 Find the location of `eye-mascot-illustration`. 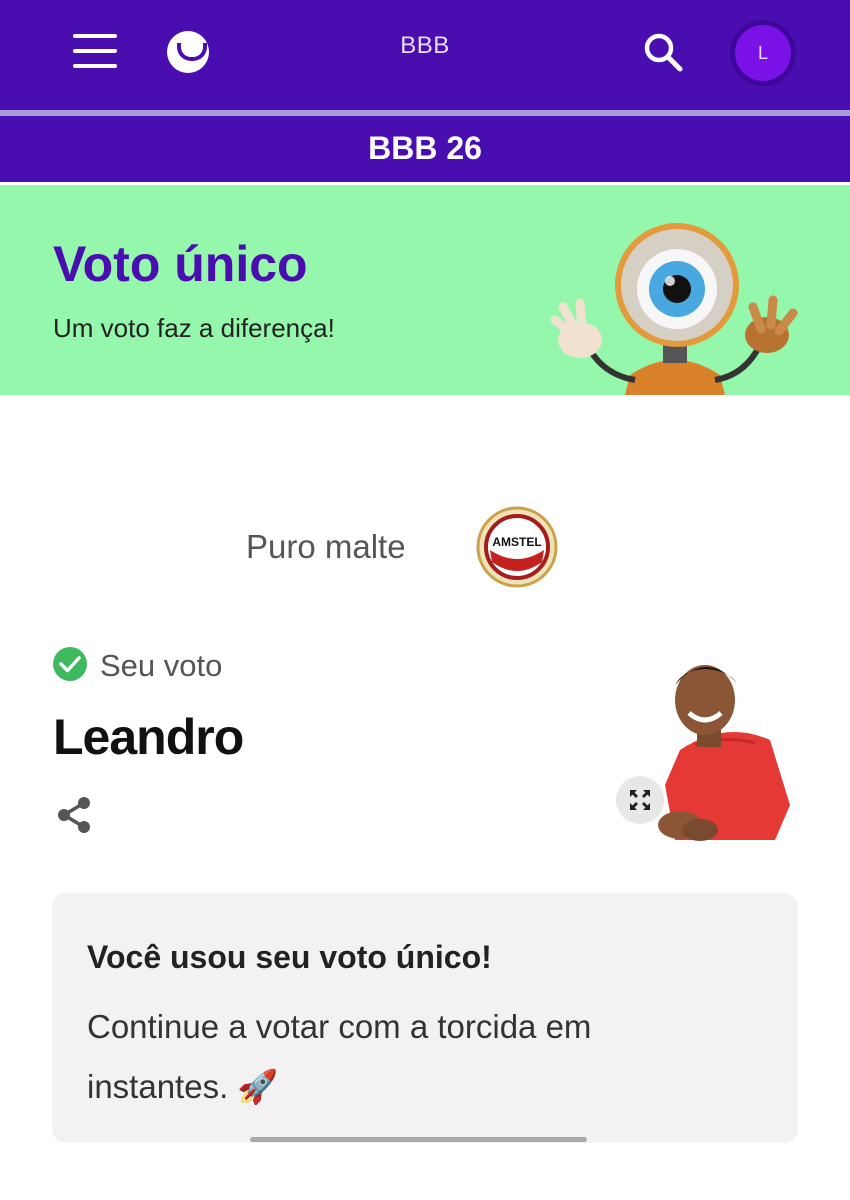

eye-mascot-illustration is located at coordinates (674, 309).